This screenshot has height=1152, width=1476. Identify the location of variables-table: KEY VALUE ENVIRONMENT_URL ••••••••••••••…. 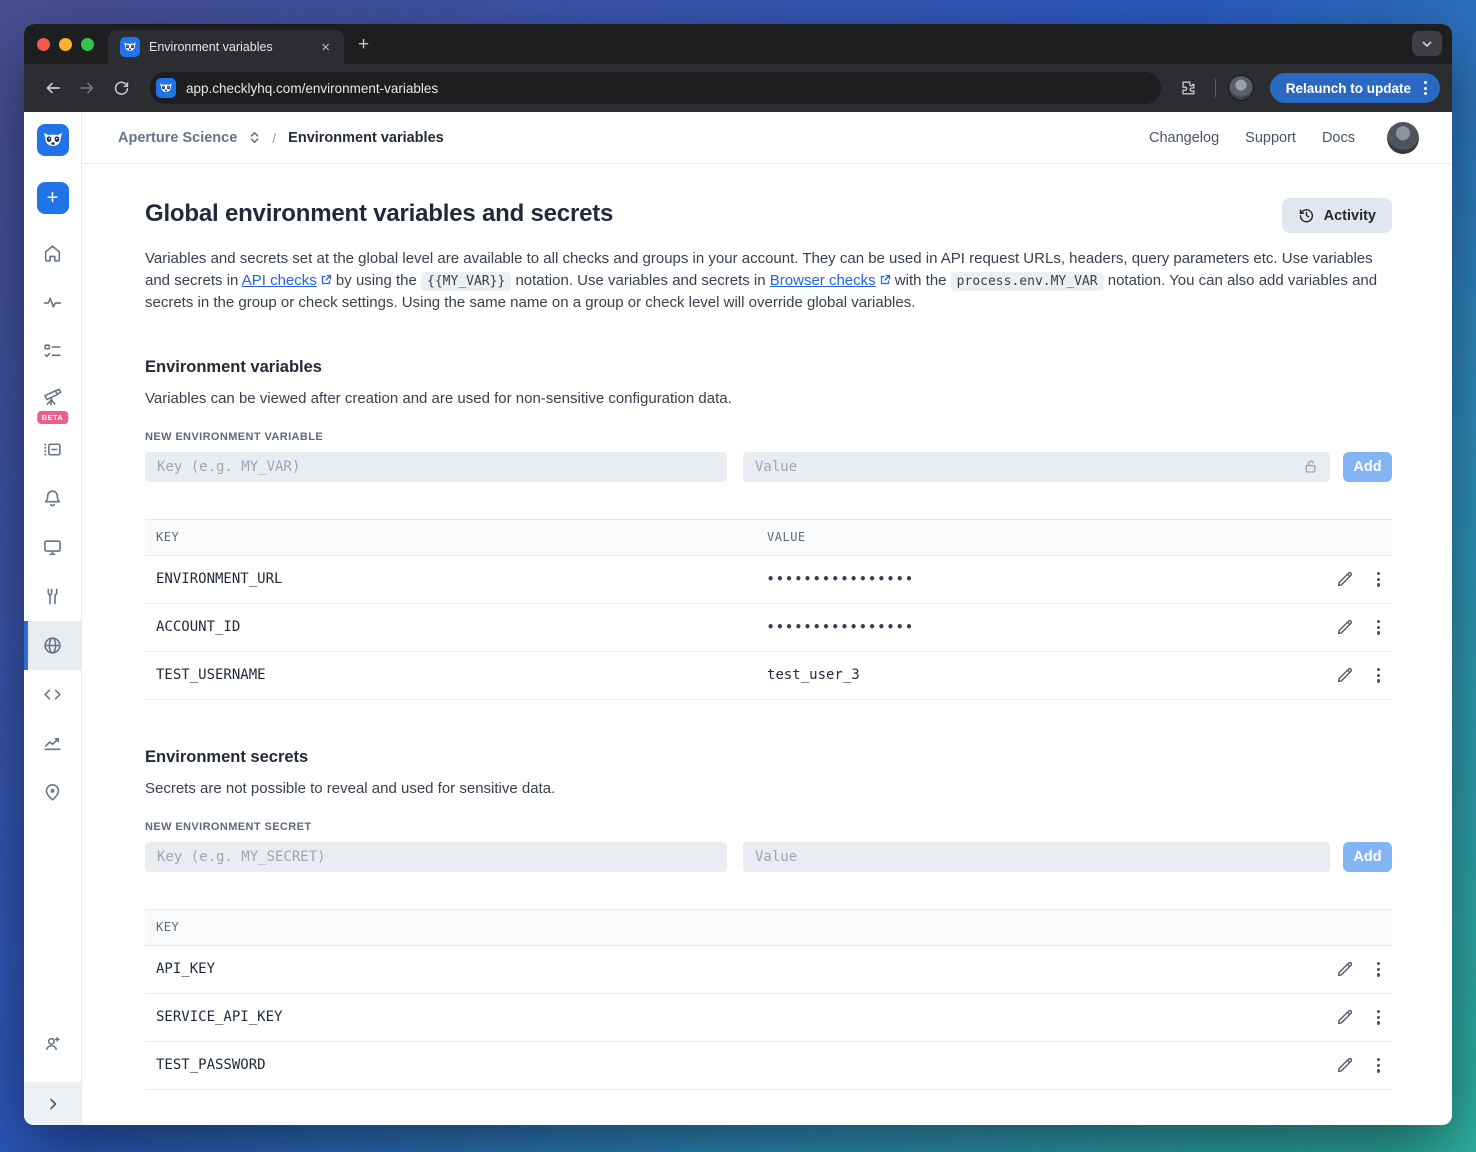
(768, 609).